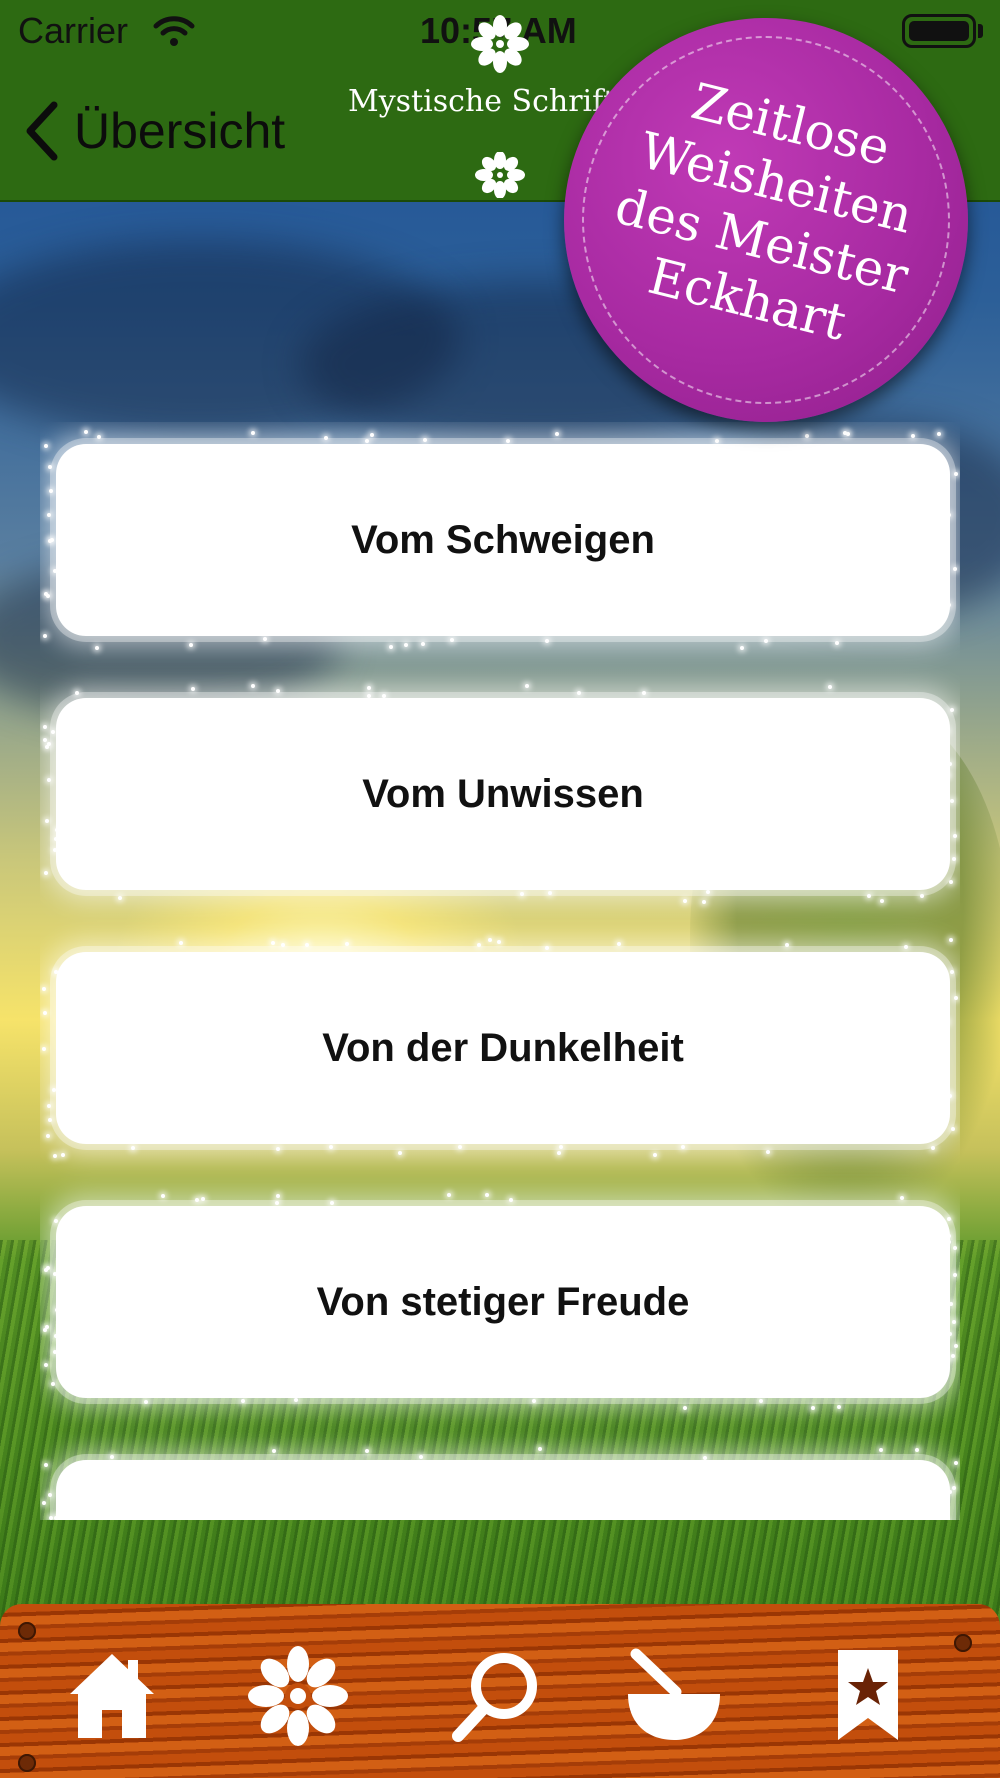 This screenshot has height=1778, width=1000. I want to click on tab-bar, so click(500, 1691).